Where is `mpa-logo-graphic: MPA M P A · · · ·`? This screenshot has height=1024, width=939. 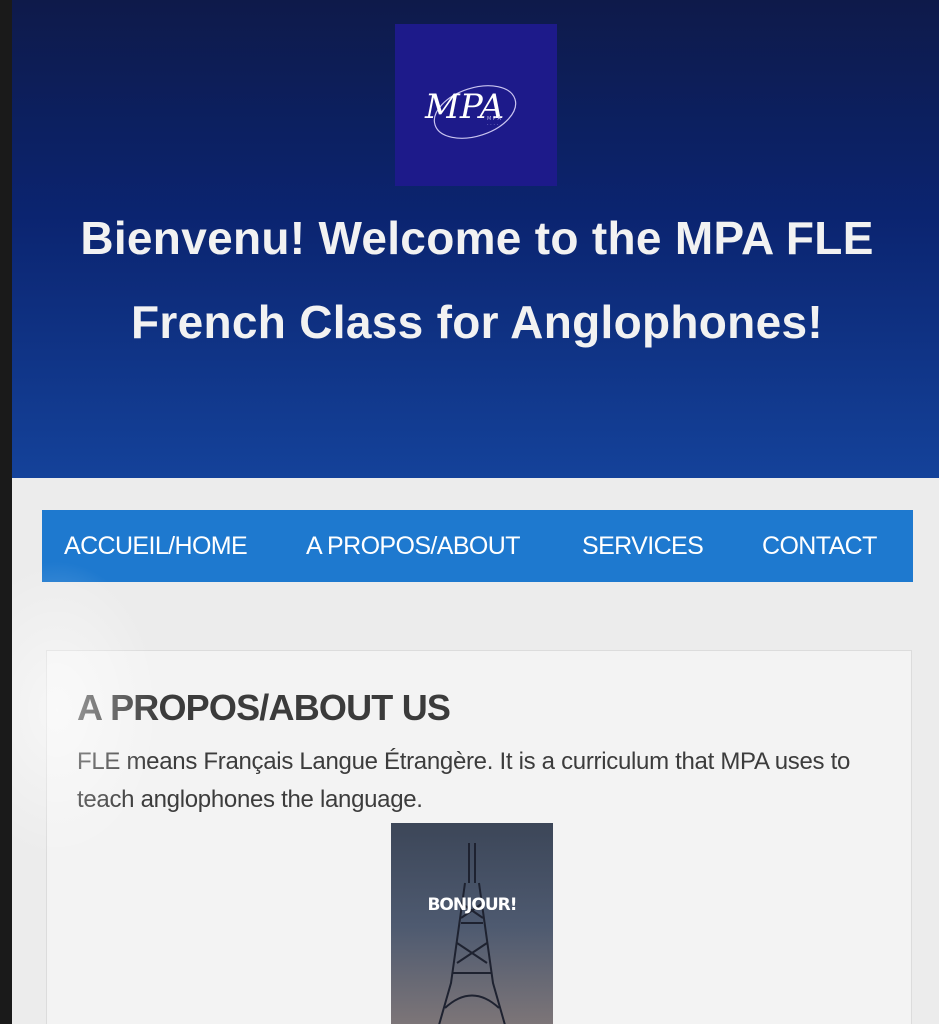
mpa-logo-graphic: MPA M P A · · · · is located at coordinates (470, 112).